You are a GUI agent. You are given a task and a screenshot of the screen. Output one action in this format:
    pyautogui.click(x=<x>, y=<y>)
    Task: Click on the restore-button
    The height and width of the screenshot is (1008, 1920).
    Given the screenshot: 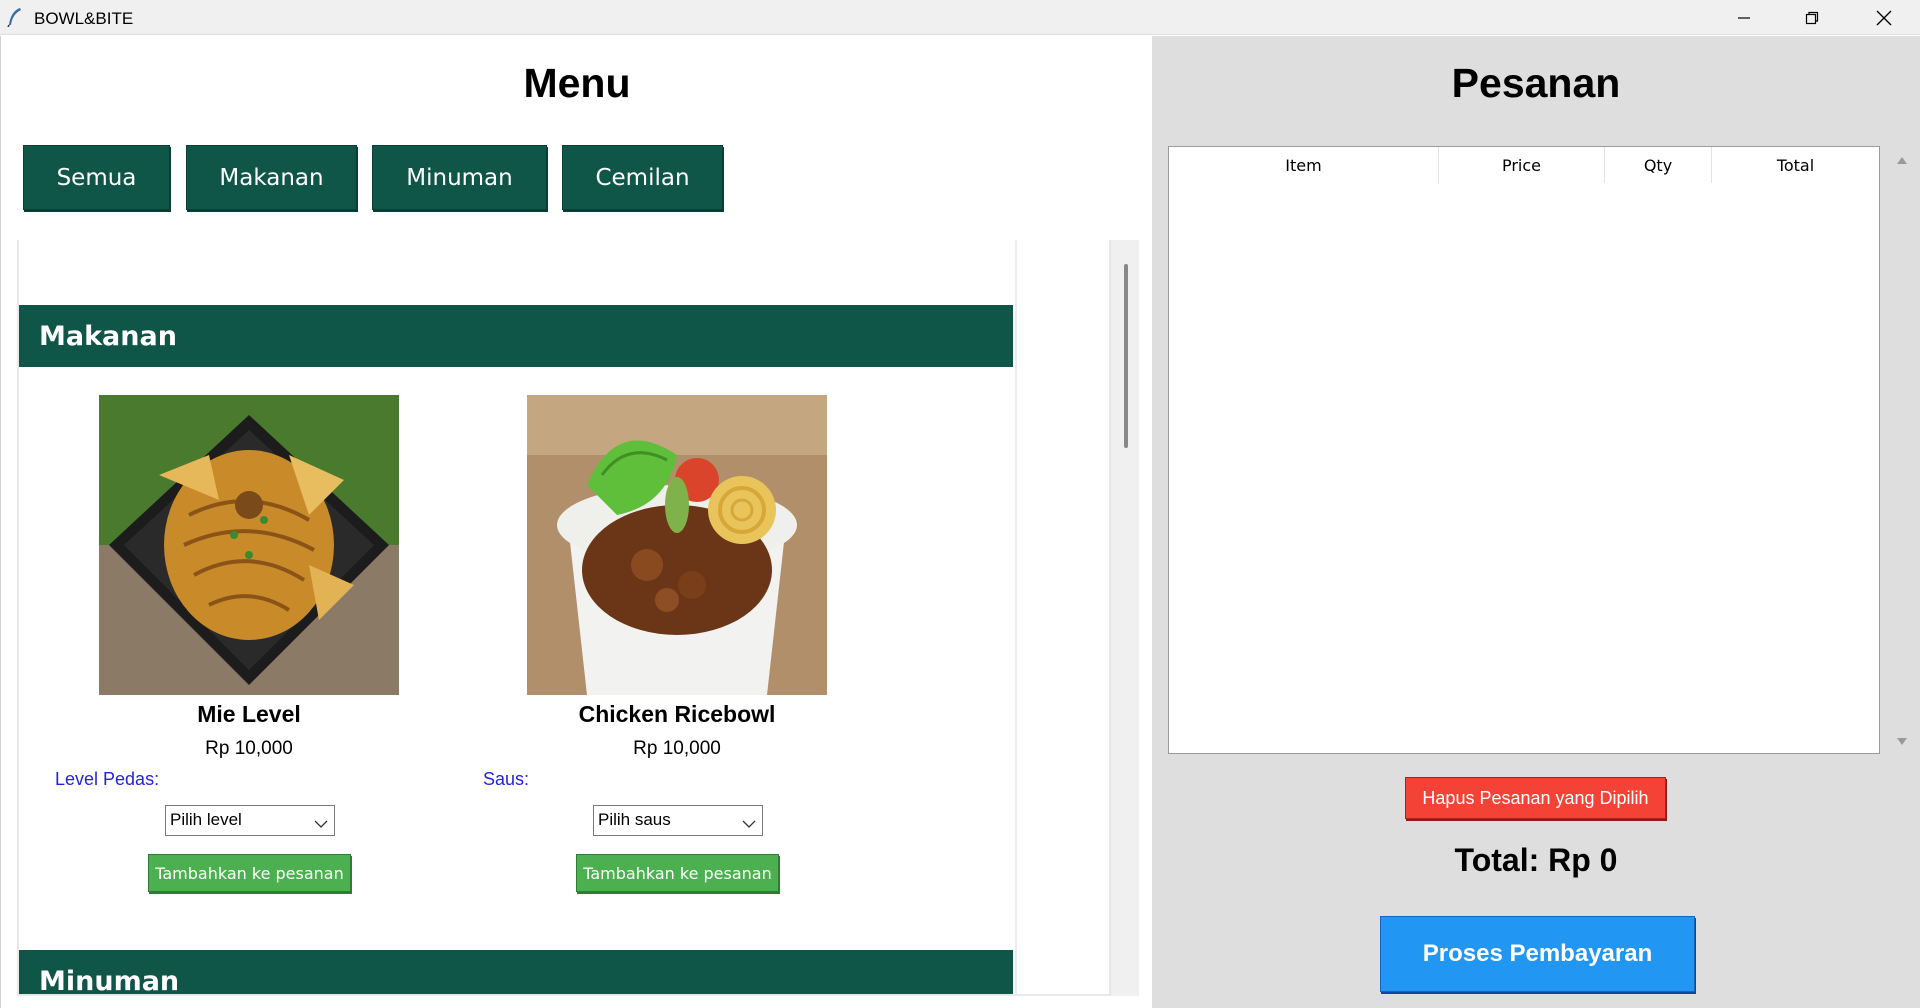 What is the action you would take?
    pyautogui.click(x=1812, y=17)
    